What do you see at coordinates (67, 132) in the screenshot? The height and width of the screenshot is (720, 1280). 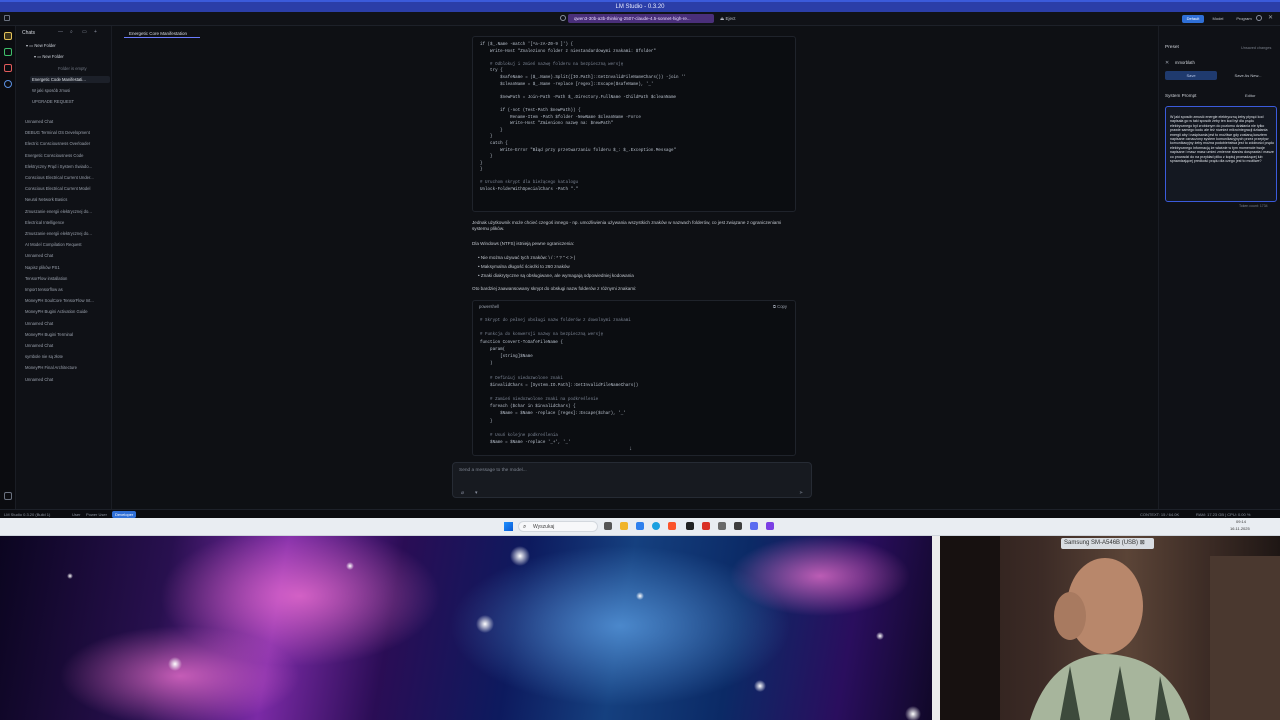 I see `sidebar-chat-item: DEBUG Terminal OS Development` at bounding box center [67, 132].